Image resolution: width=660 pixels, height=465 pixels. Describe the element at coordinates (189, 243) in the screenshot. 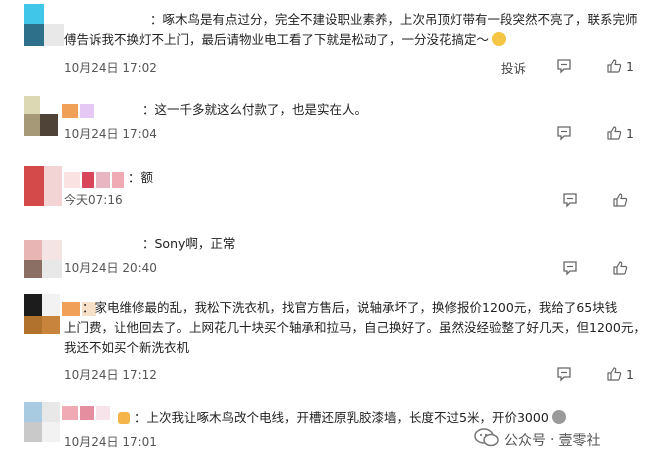

I see `comment-text: ：Sony啊，正常` at that location.